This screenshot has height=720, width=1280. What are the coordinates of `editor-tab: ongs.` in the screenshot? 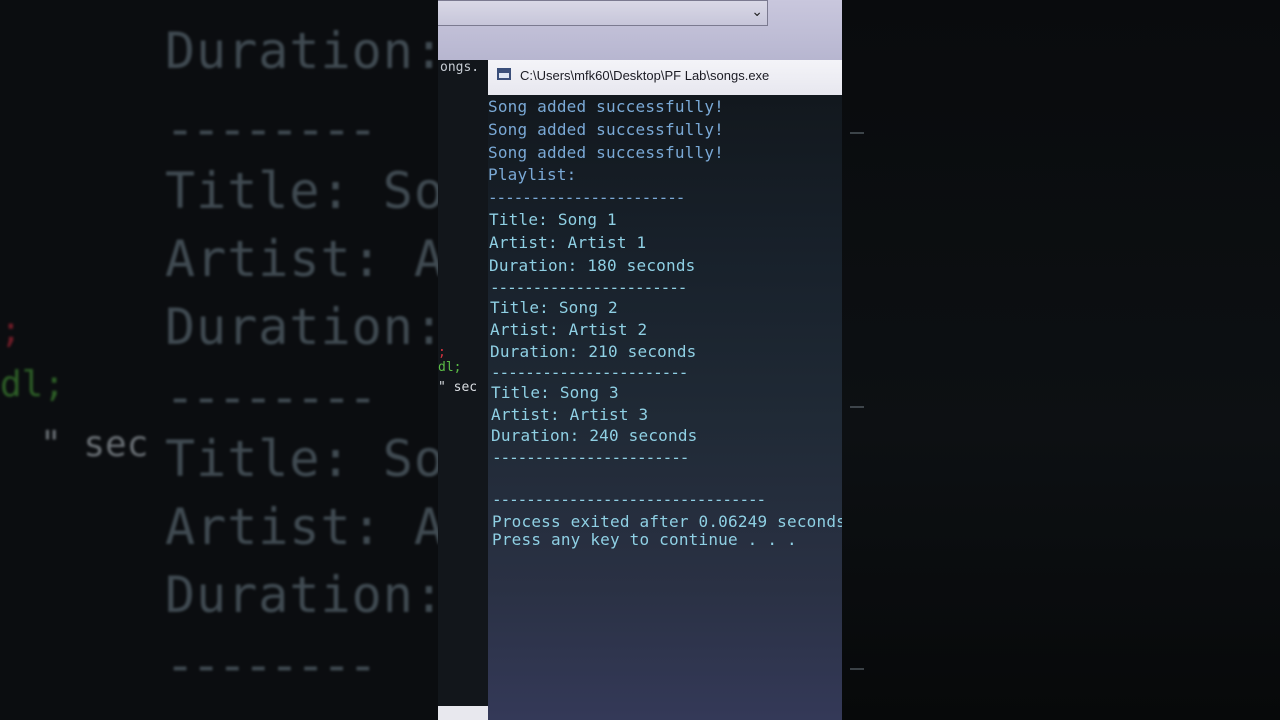 It's located at (464, 71).